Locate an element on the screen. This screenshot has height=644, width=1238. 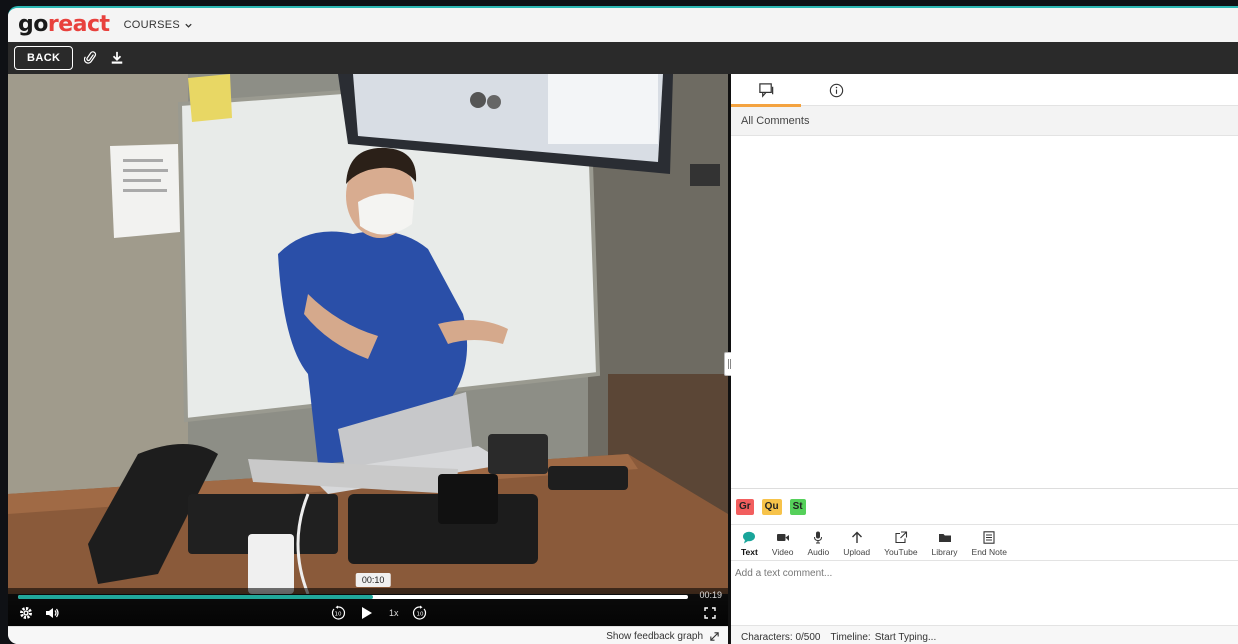
back-button: BACK is located at coordinates (44, 58).